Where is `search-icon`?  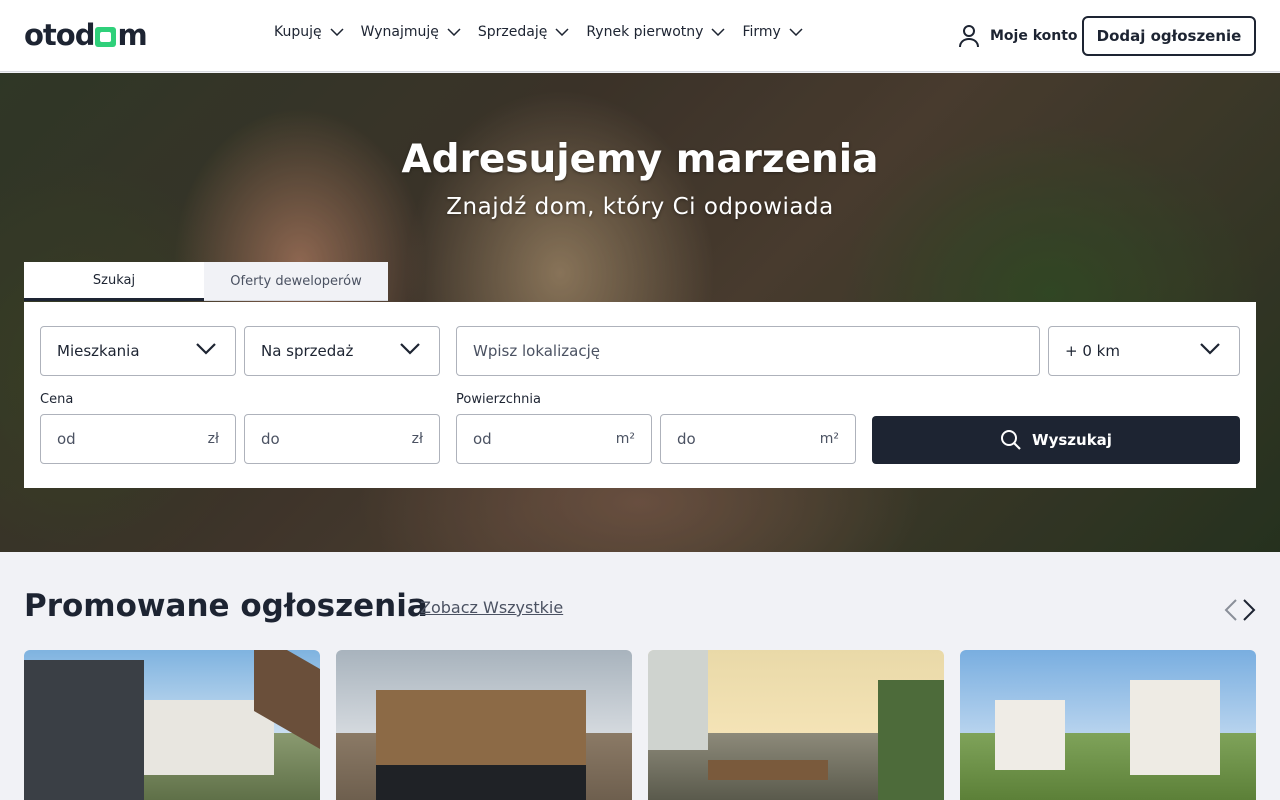 search-icon is located at coordinates (1011, 440).